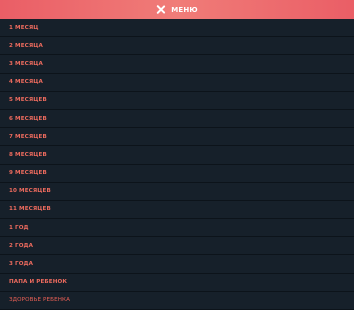 The image size is (354, 310). Describe the element at coordinates (38, 282) in the screenshot. I see `menu-item-label: ПАПА И РЕБЕНОК` at that location.